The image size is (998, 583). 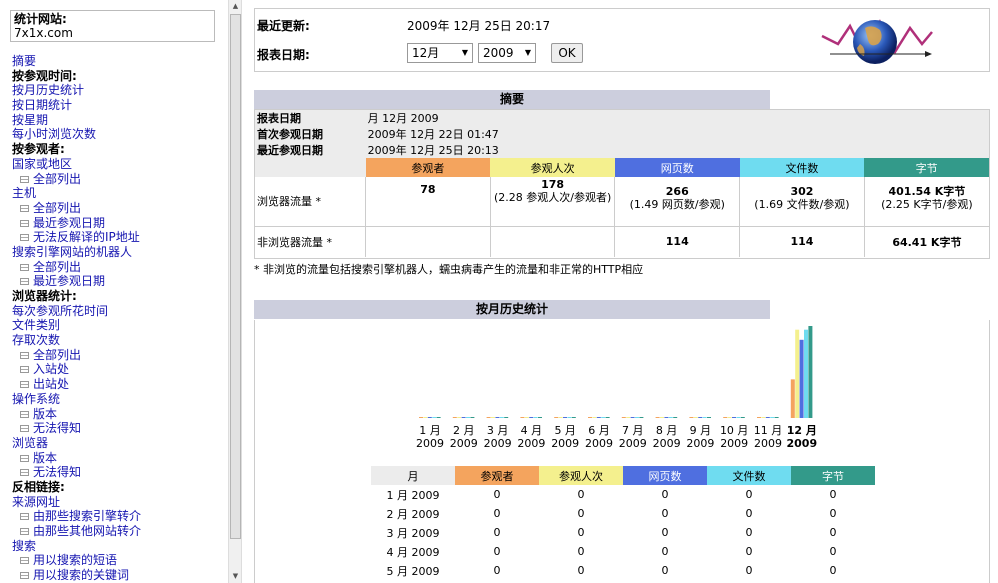 I want to click on sidebar-item: 无法反解译的IP地址, so click(x=119, y=237).